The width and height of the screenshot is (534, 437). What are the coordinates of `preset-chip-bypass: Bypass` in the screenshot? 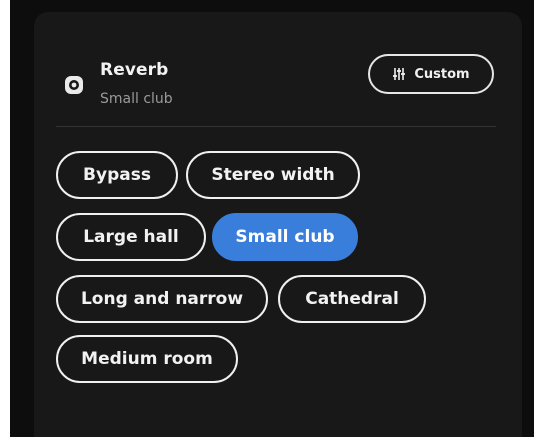 It's located at (117, 175).